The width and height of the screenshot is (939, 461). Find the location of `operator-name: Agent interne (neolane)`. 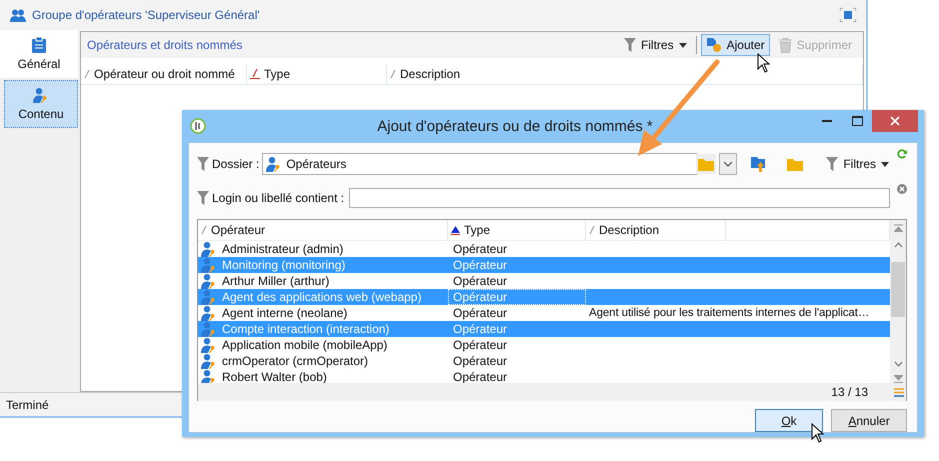

operator-name: Agent interne (neolane) is located at coordinates (285, 313).